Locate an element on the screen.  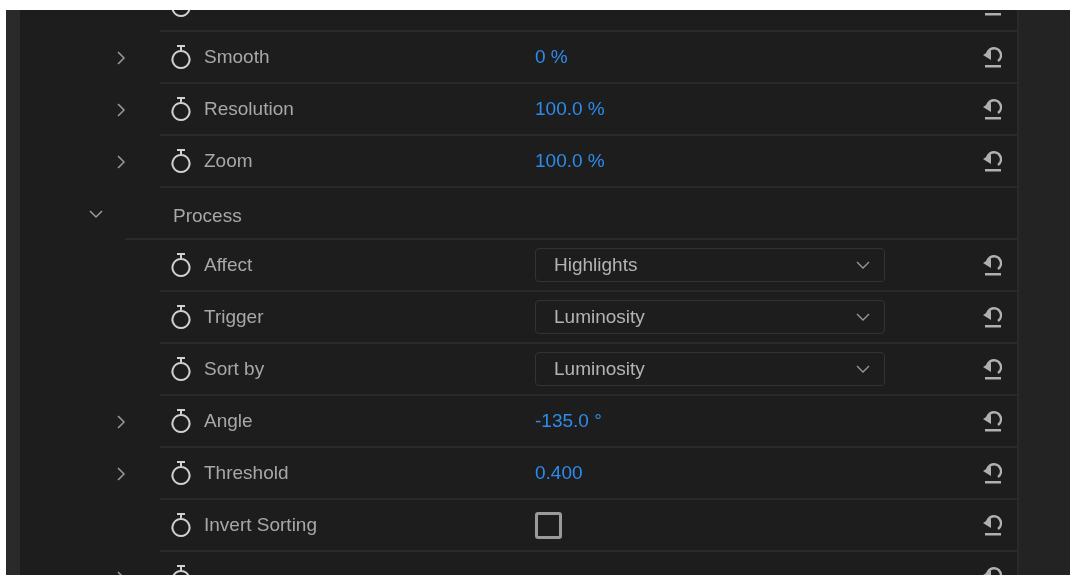
property-label: Affect is located at coordinates (229, 265).